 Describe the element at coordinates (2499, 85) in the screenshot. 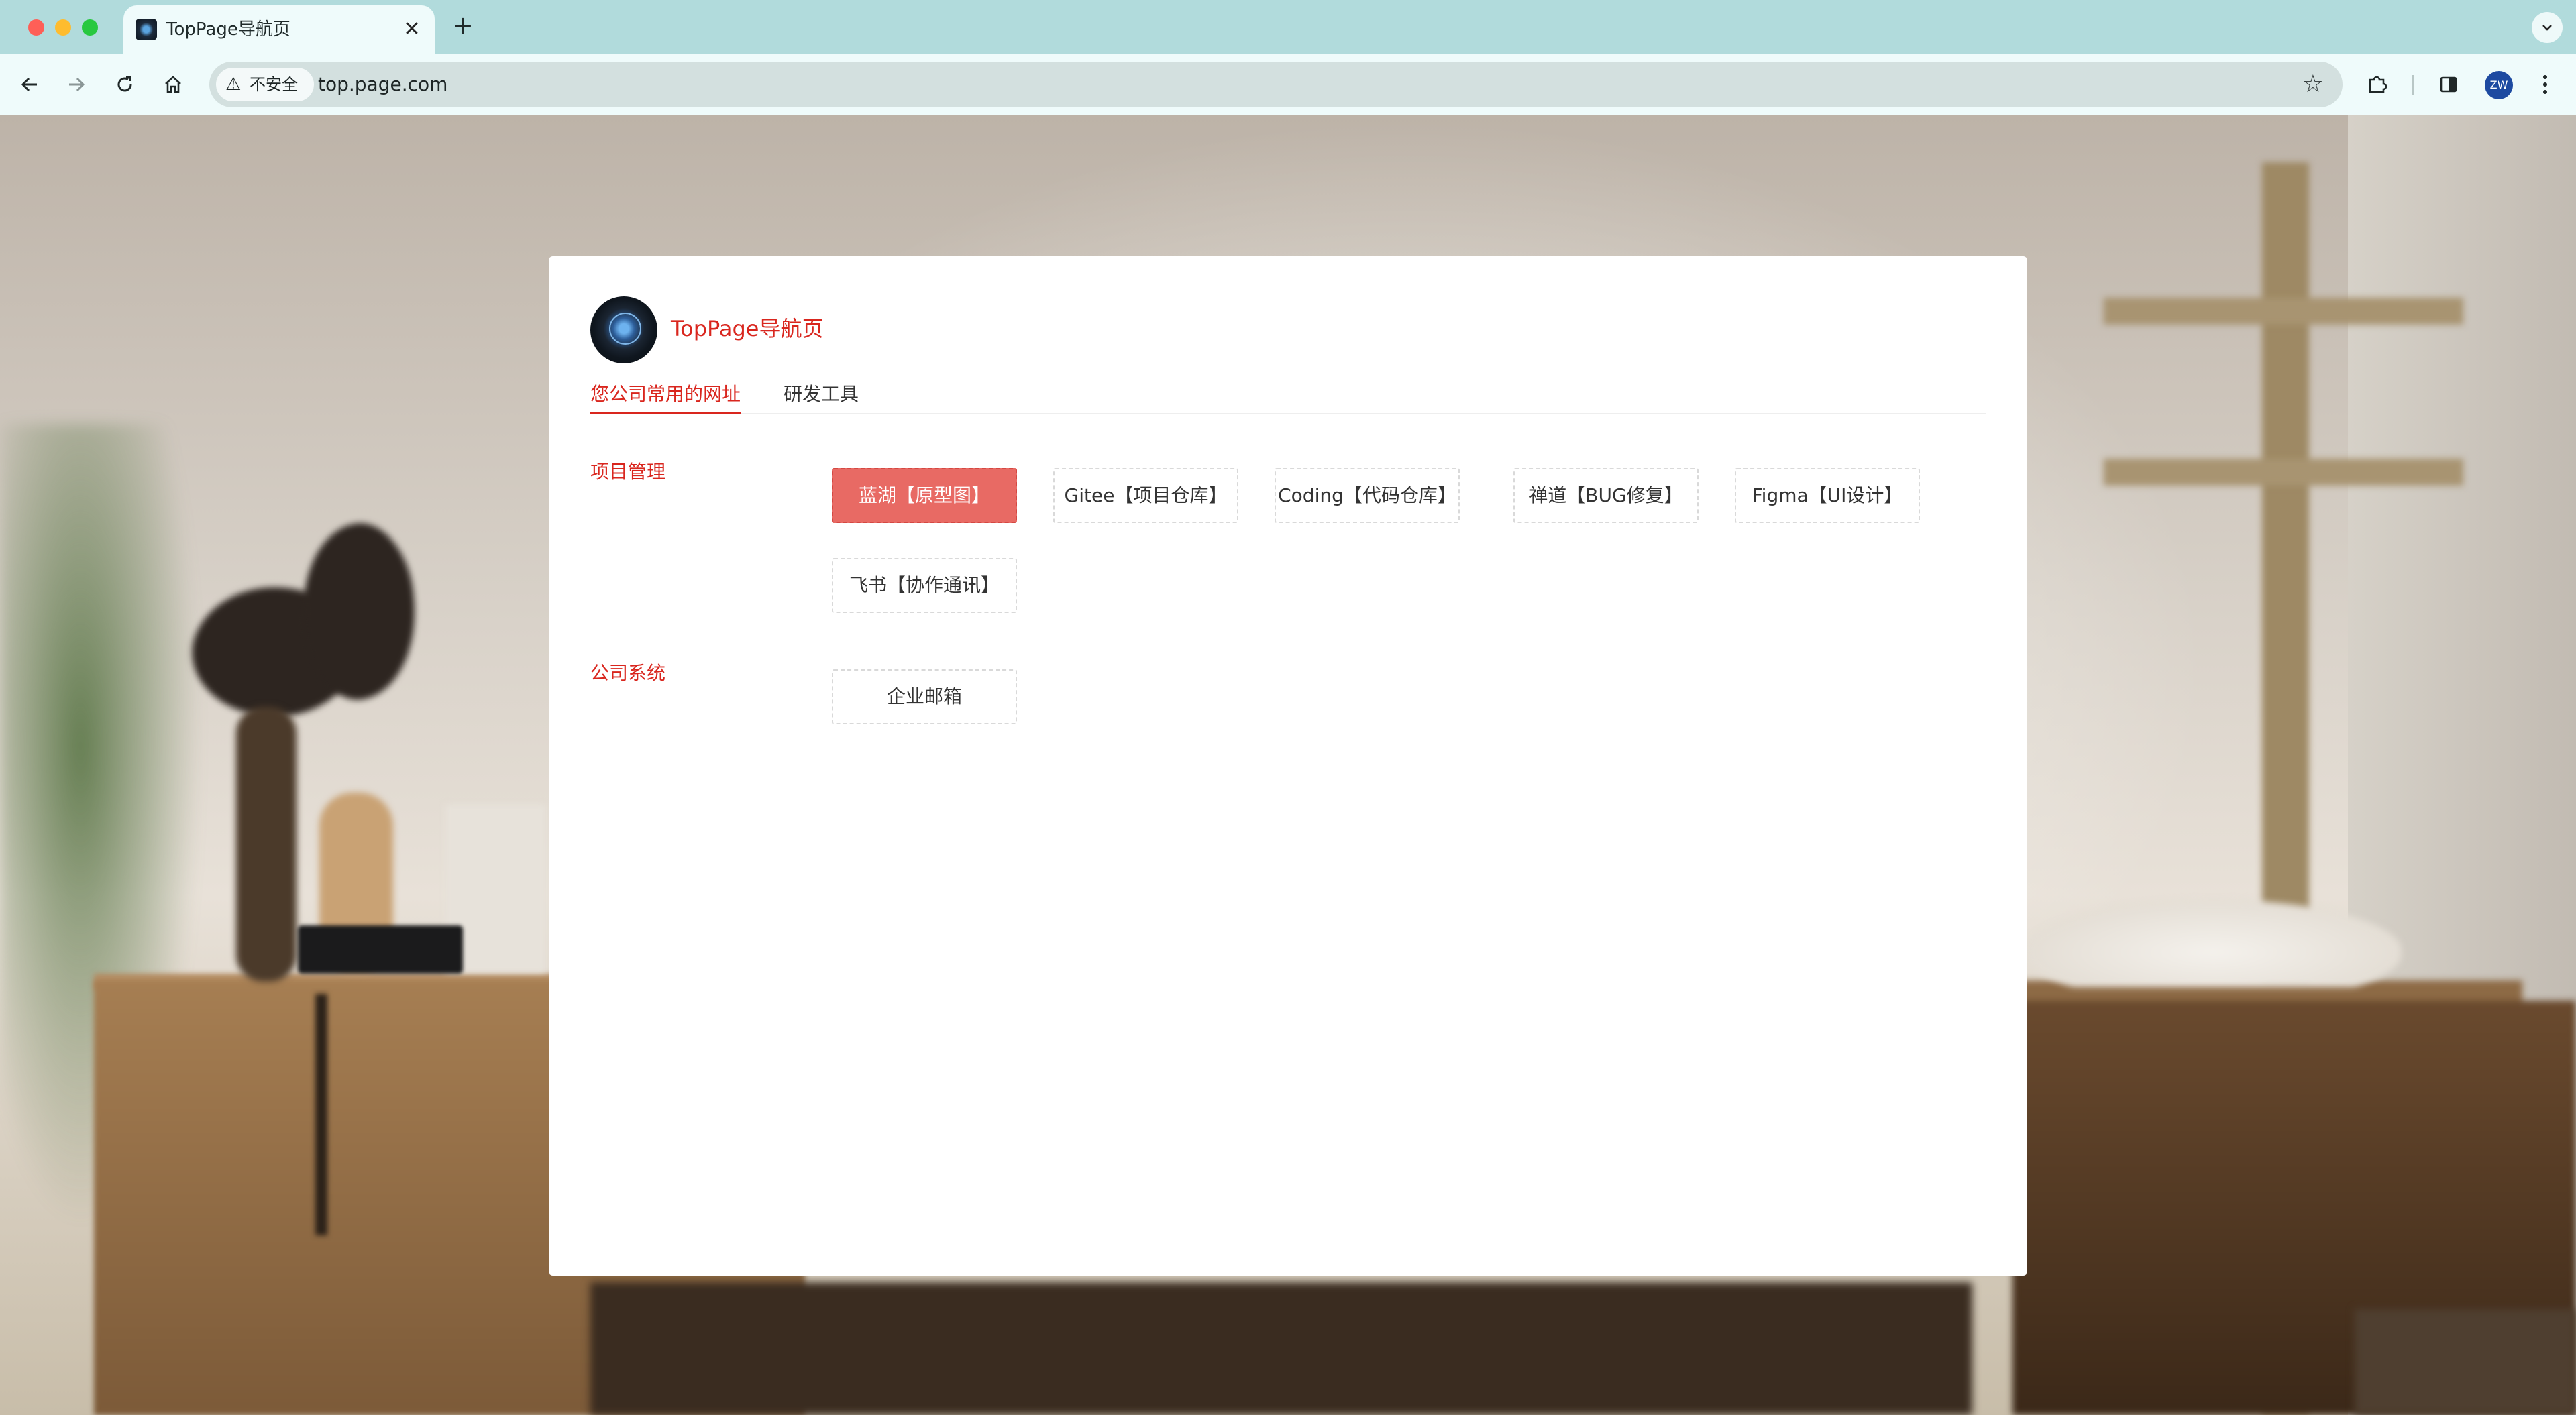

I see `profile-avatar: ZW` at that location.